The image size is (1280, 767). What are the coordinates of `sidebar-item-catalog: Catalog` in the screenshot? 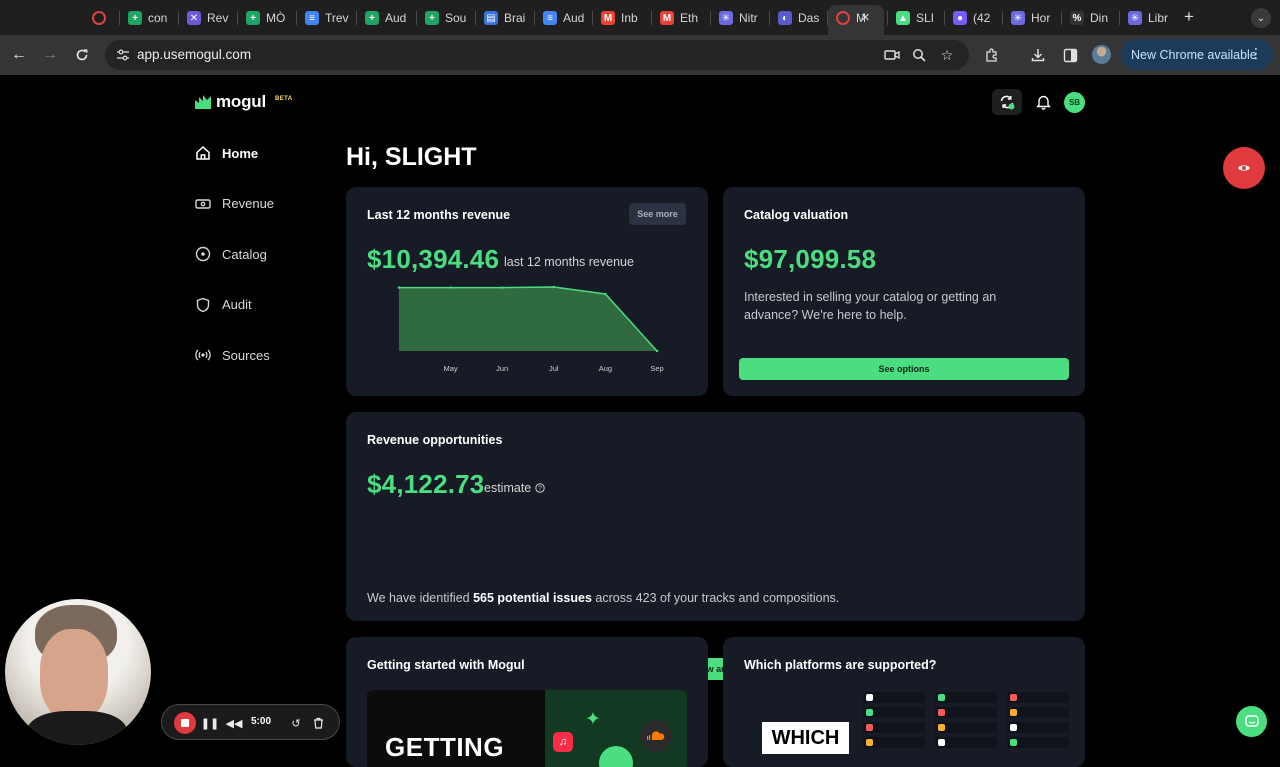 It's located at (260, 254).